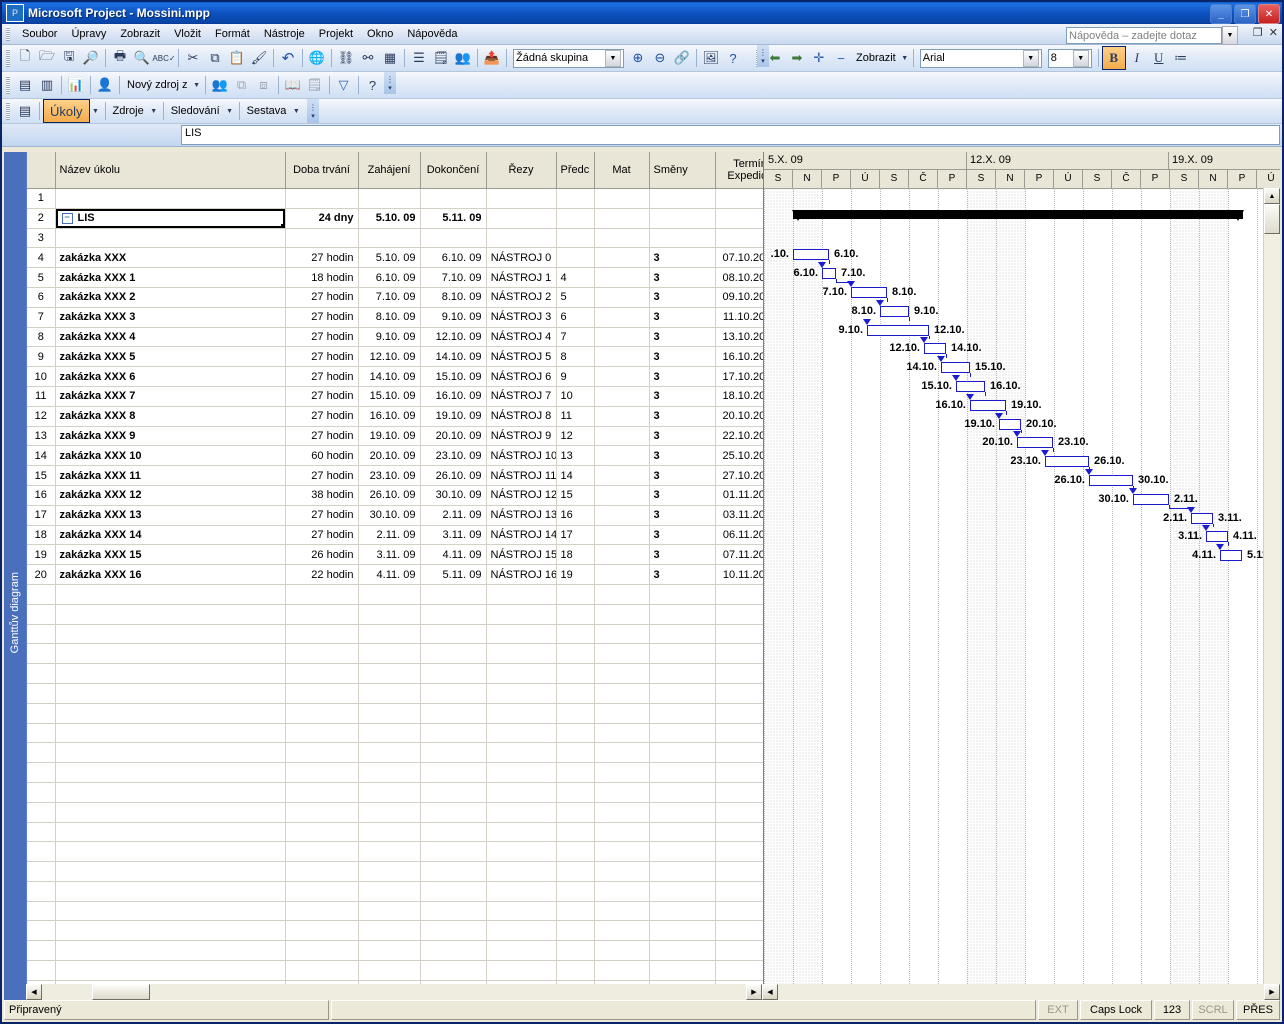 This screenshot has height=1024, width=1284. Describe the element at coordinates (980, 58) in the screenshot. I see `font-name-combo: Arial ▼` at that location.